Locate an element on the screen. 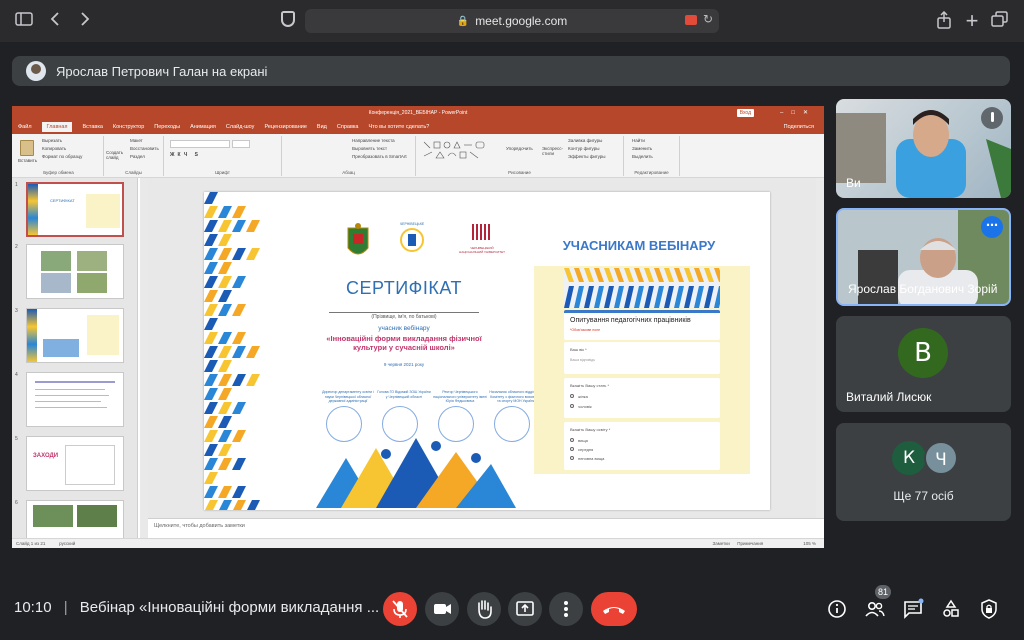 The image size is (1024, 640). replace-button: Заменить is located at coordinates (642, 148).